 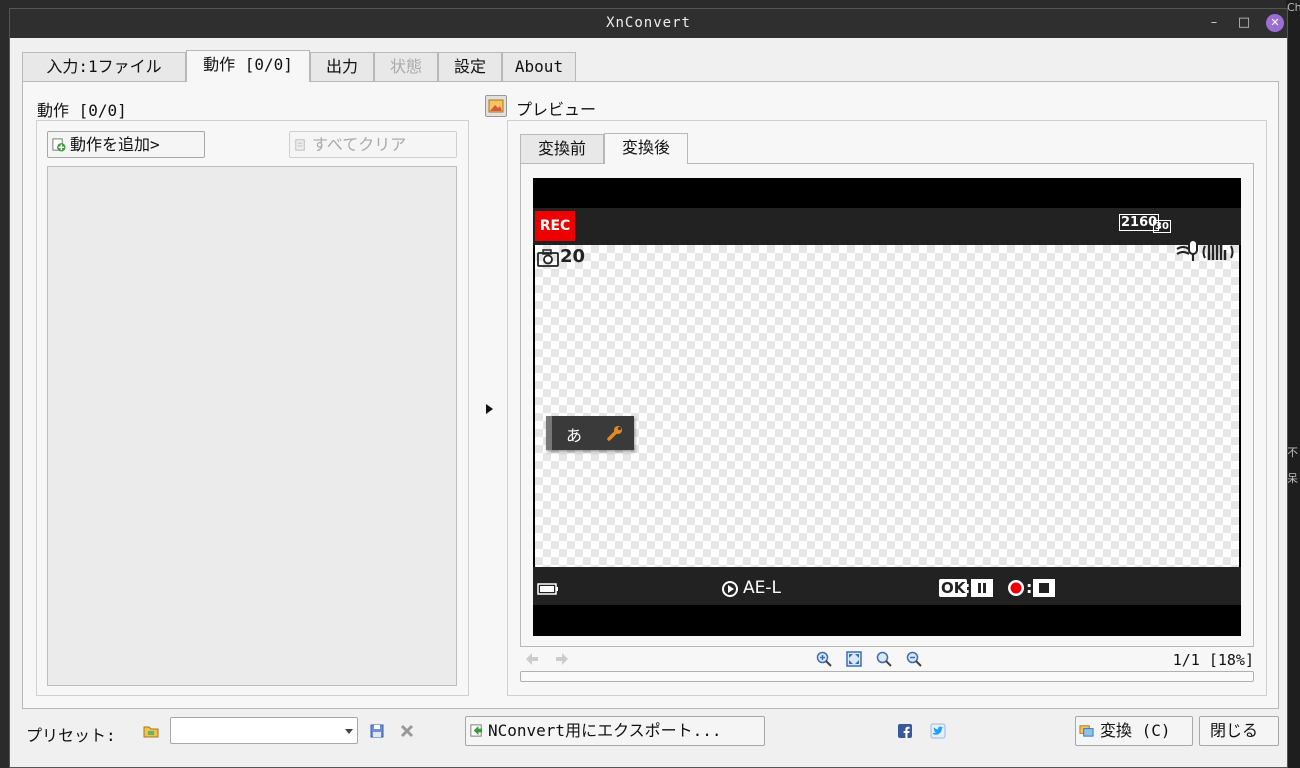 I want to click on preview-title: プレビュー, so click(x=556, y=109).